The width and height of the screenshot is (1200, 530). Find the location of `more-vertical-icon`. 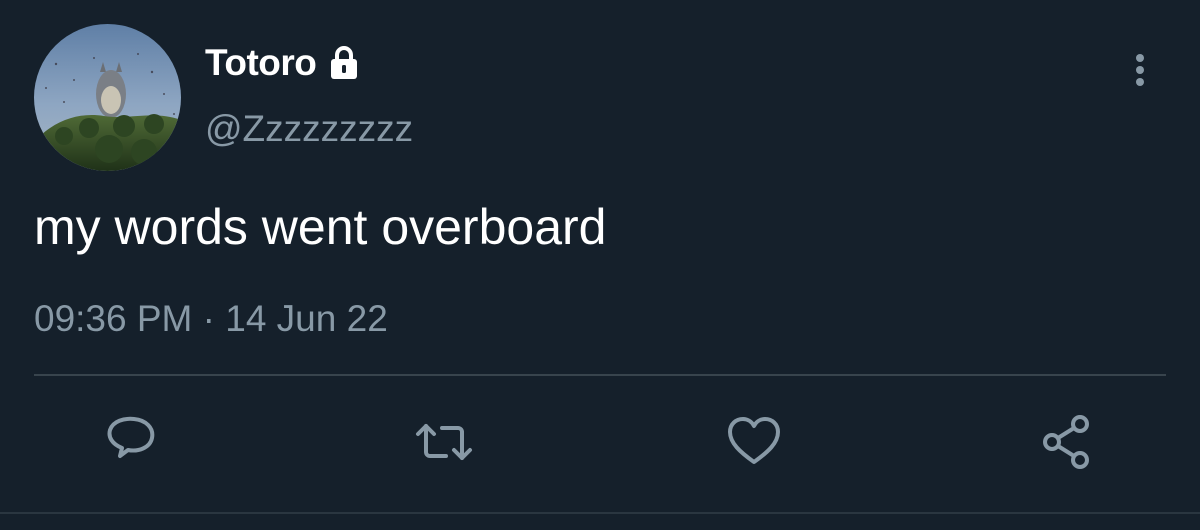

more-vertical-icon is located at coordinates (1140, 70).